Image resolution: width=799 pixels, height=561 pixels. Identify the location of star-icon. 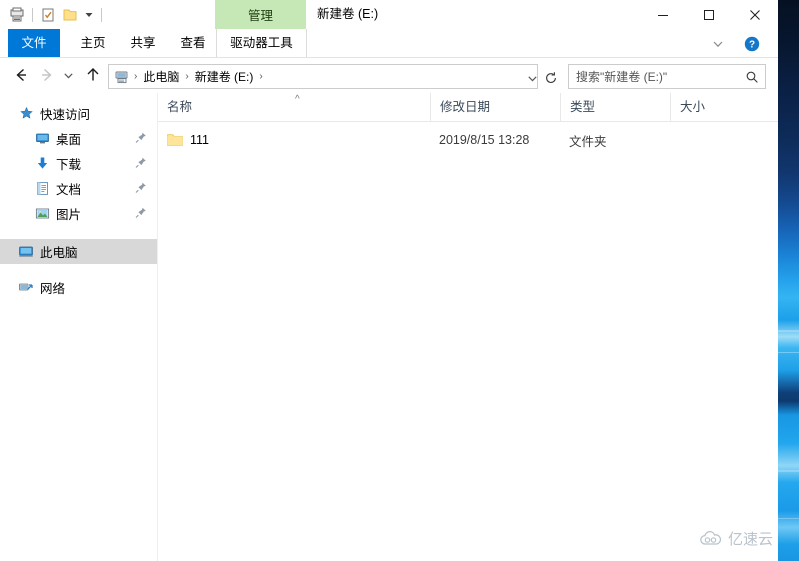
(26, 113).